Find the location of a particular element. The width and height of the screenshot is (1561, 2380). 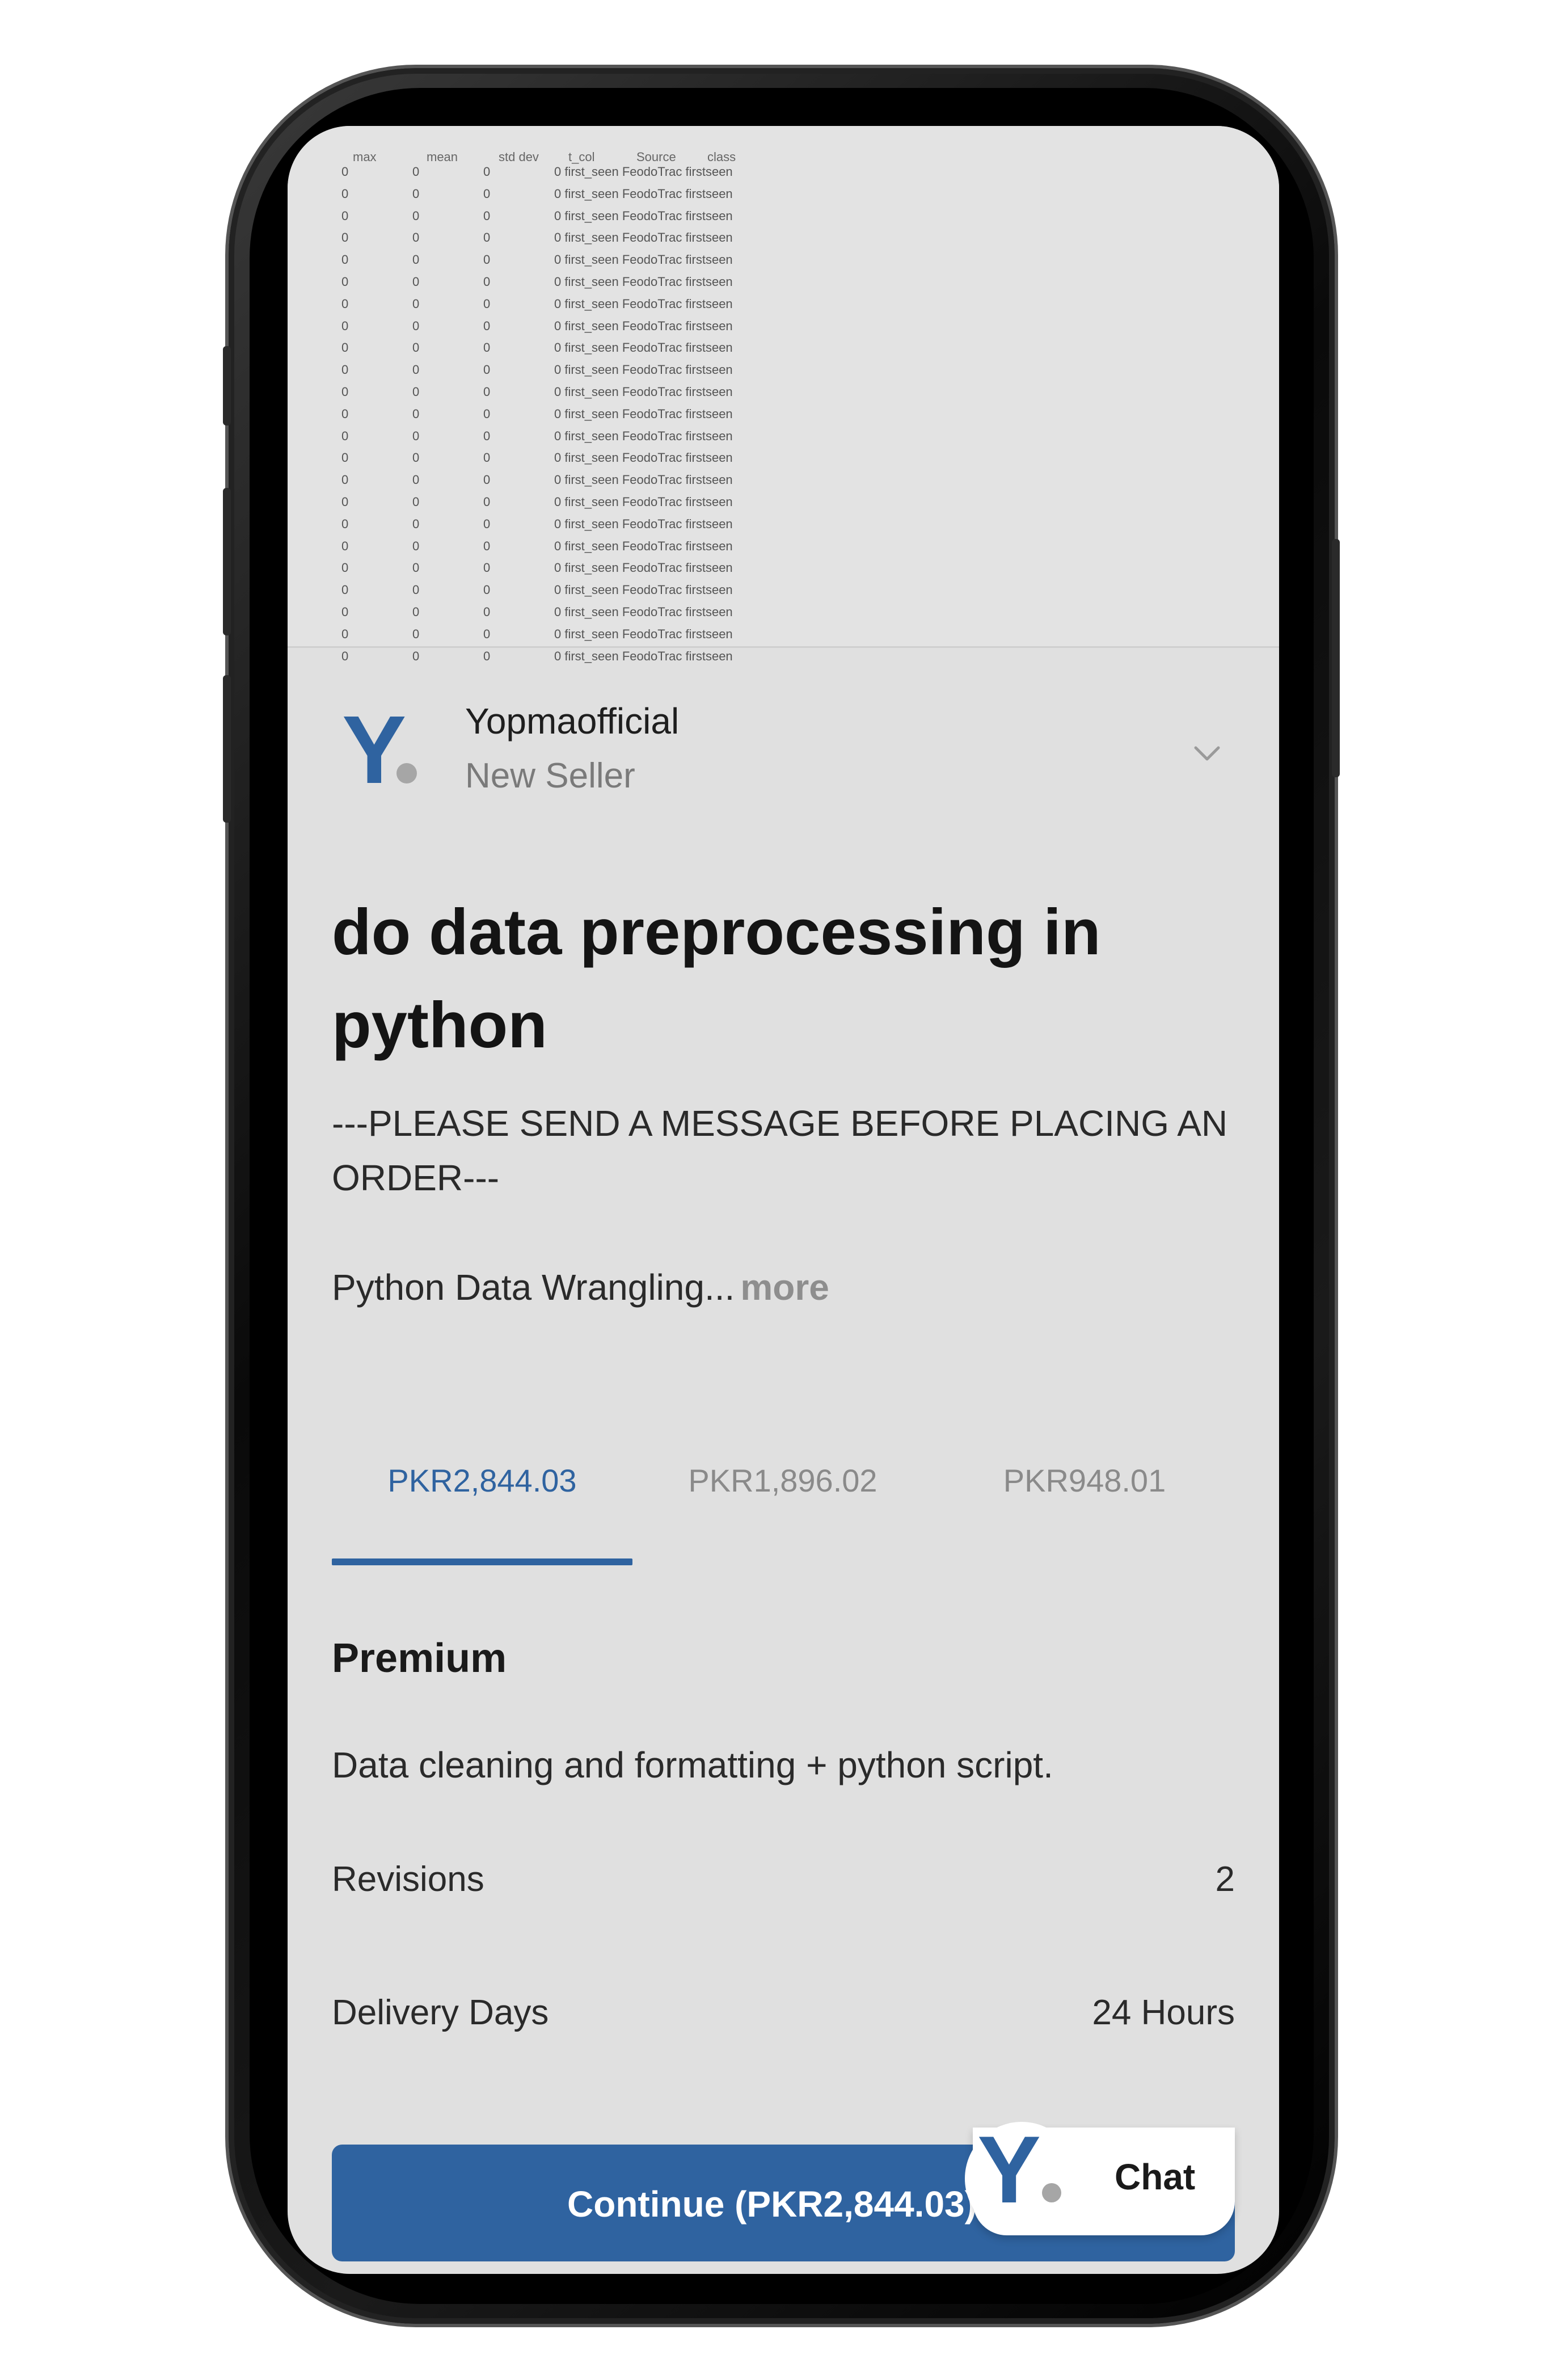

chat-logo-icon: Y is located at coordinates (1009, 2169).